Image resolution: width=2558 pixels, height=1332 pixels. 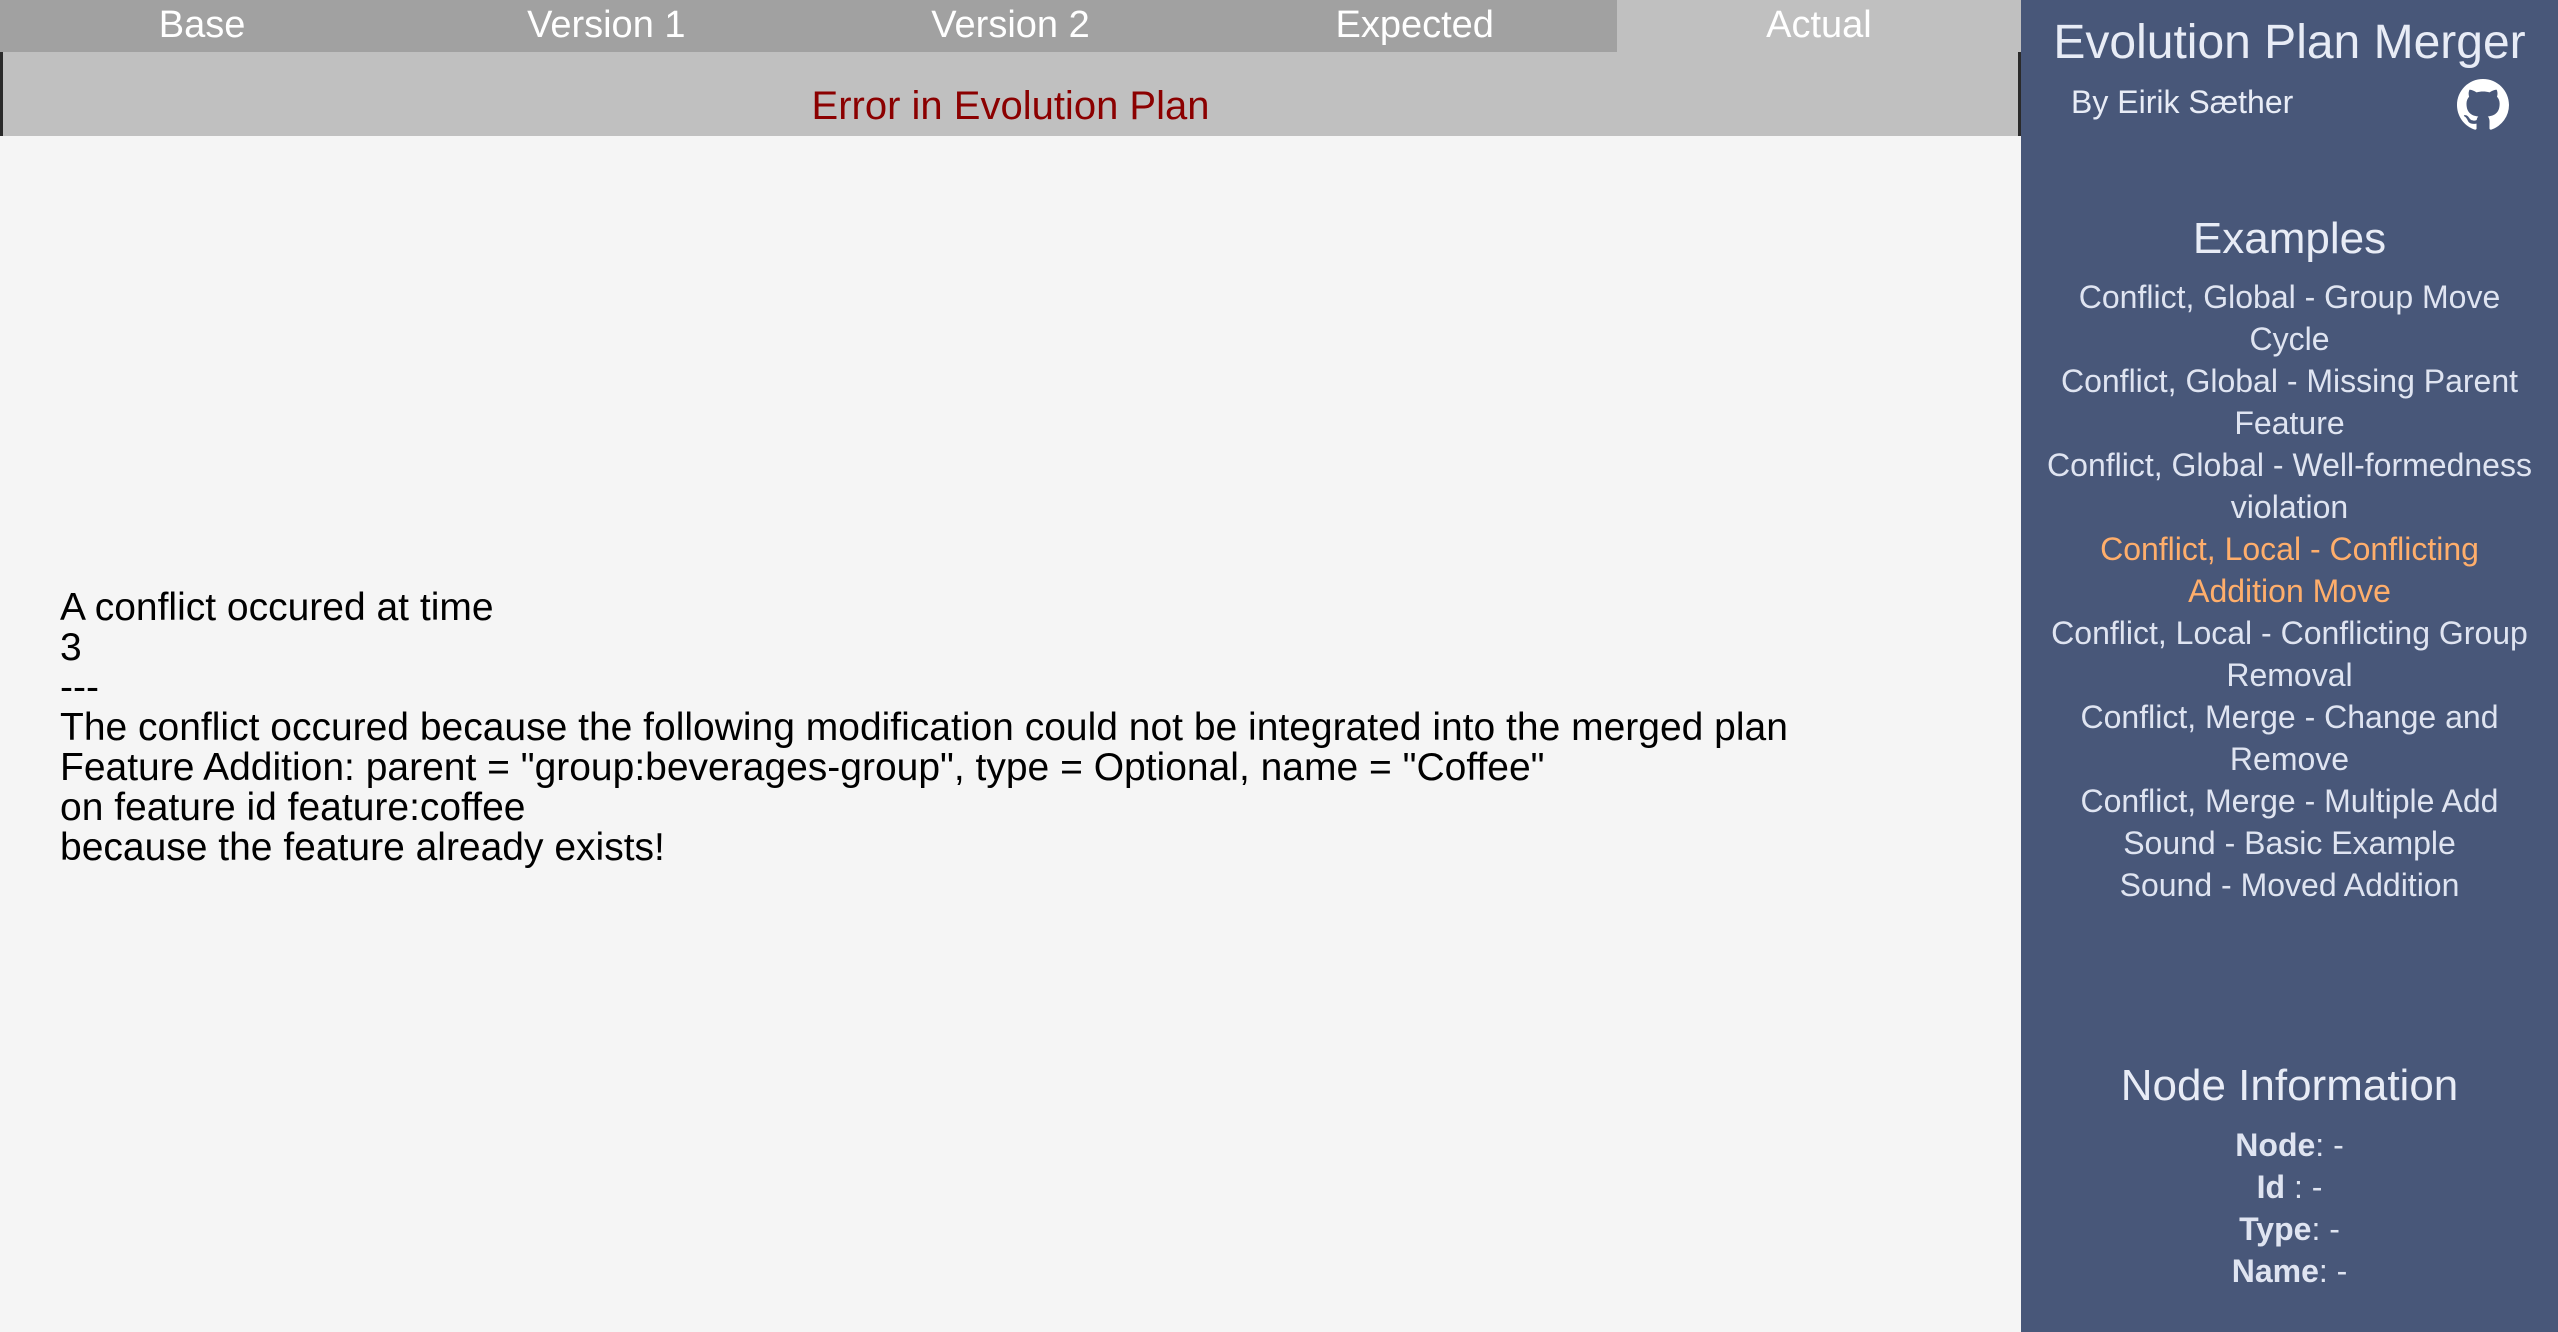 What do you see at coordinates (2483, 105) in the screenshot?
I see `github-icon` at bounding box center [2483, 105].